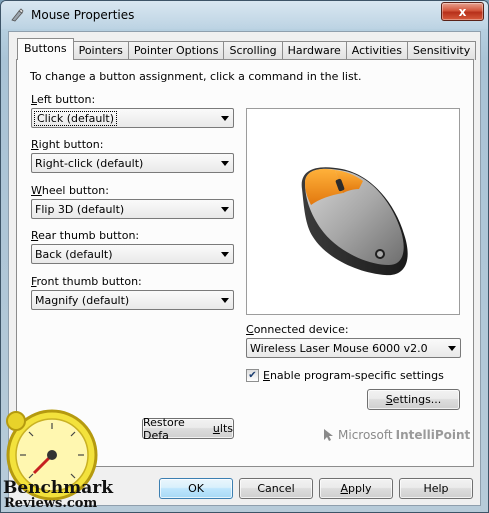 This screenshot has height=513, width=489. I want to click on brand-prefix: Microsoft, so click(365, 435).